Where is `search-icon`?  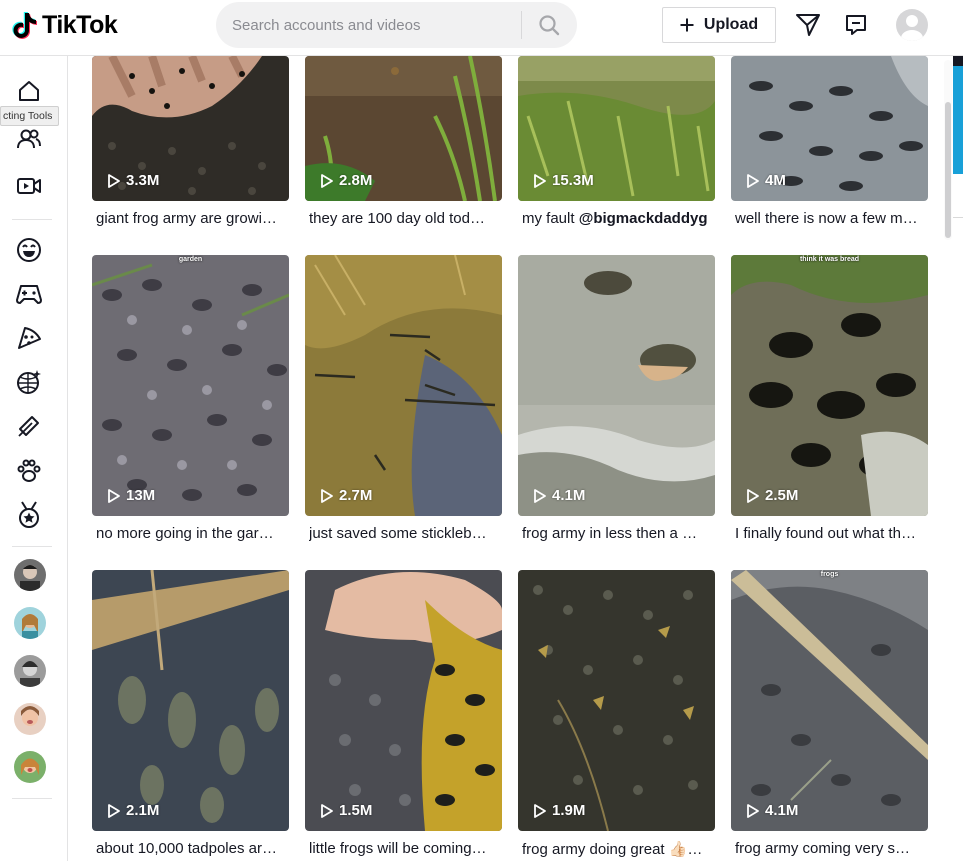 search-icon is located at coordinates (549, 25).